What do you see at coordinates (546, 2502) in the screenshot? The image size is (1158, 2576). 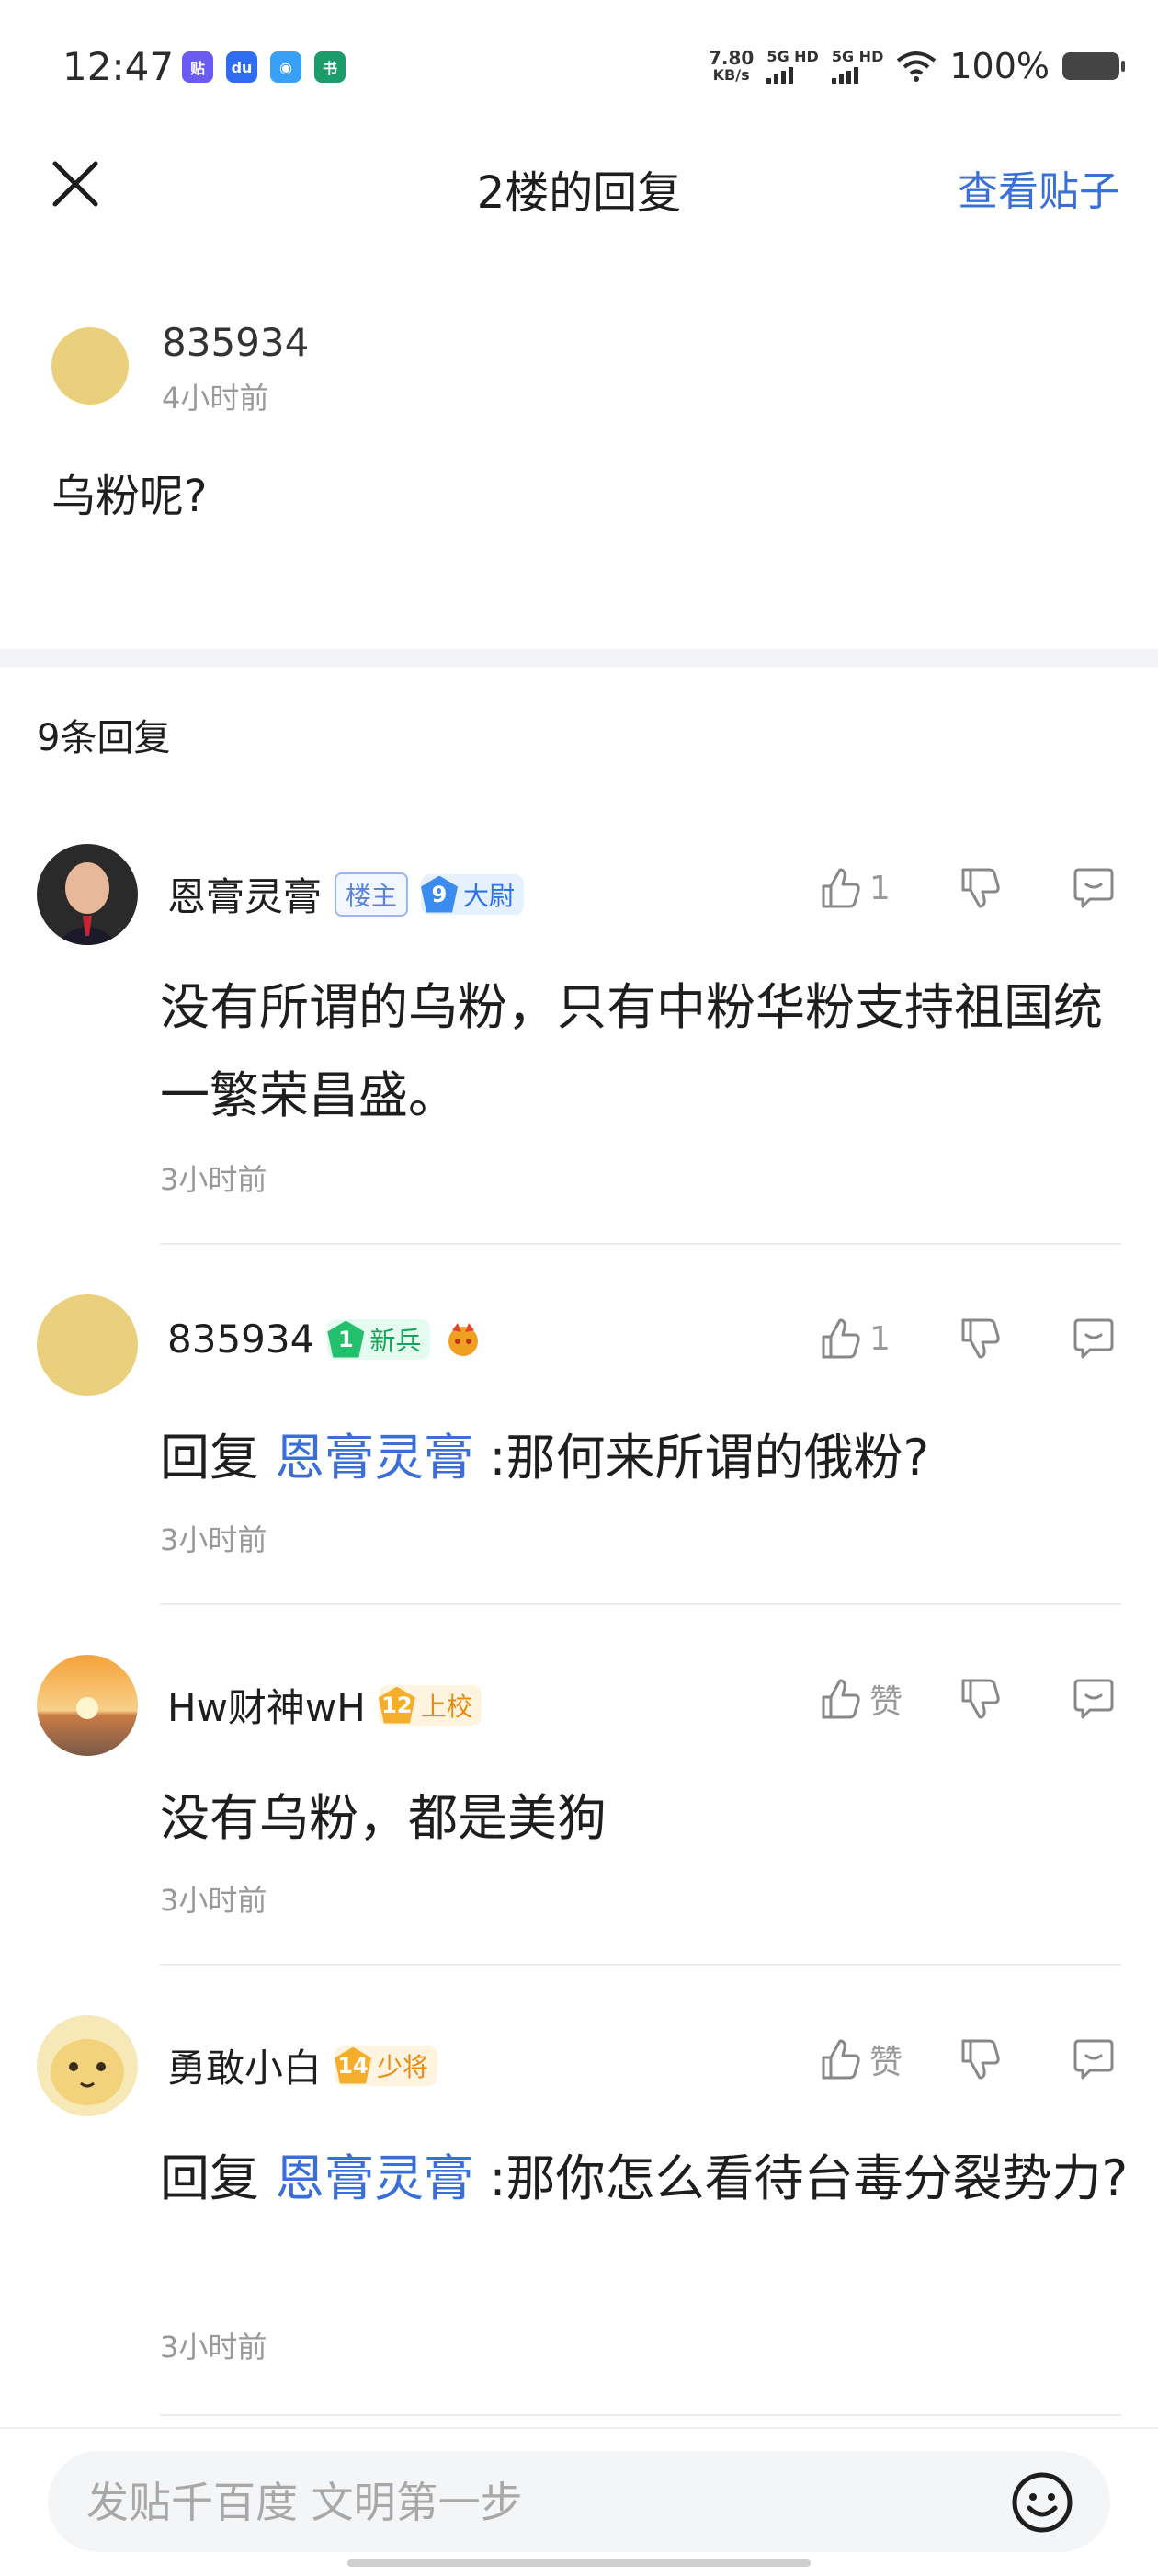 I see `reply-input` at bounding box center [546, 2502].